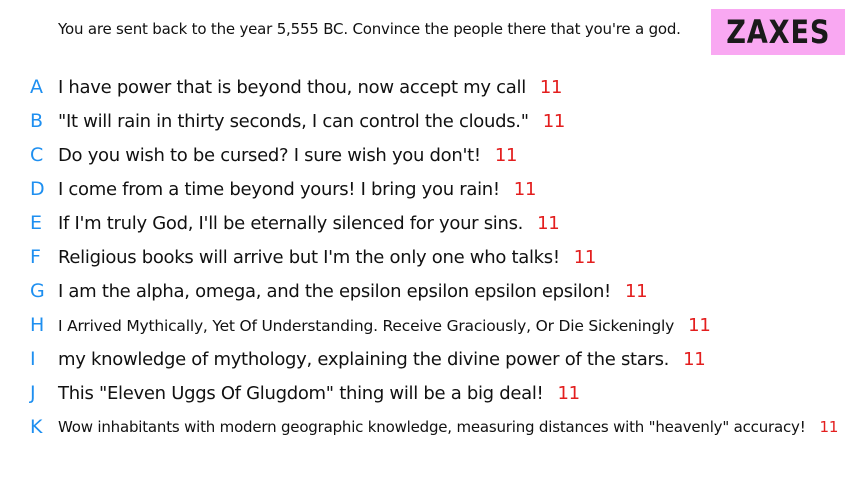  What do you see at coordinates (37, 325) in the screenshot?
I see `answer-letter: H` at bounding box center [37, 325].